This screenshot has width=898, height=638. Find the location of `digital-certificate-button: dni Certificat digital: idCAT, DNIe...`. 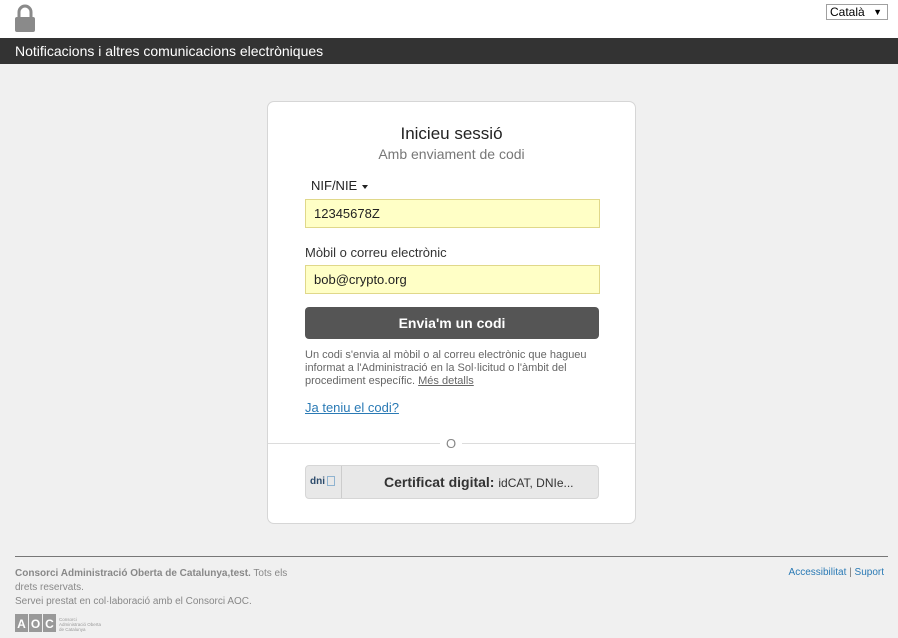

digital-certificate-button: dni Certificat digital: idCAT, DNIe... is located at coordinates (452, 482).